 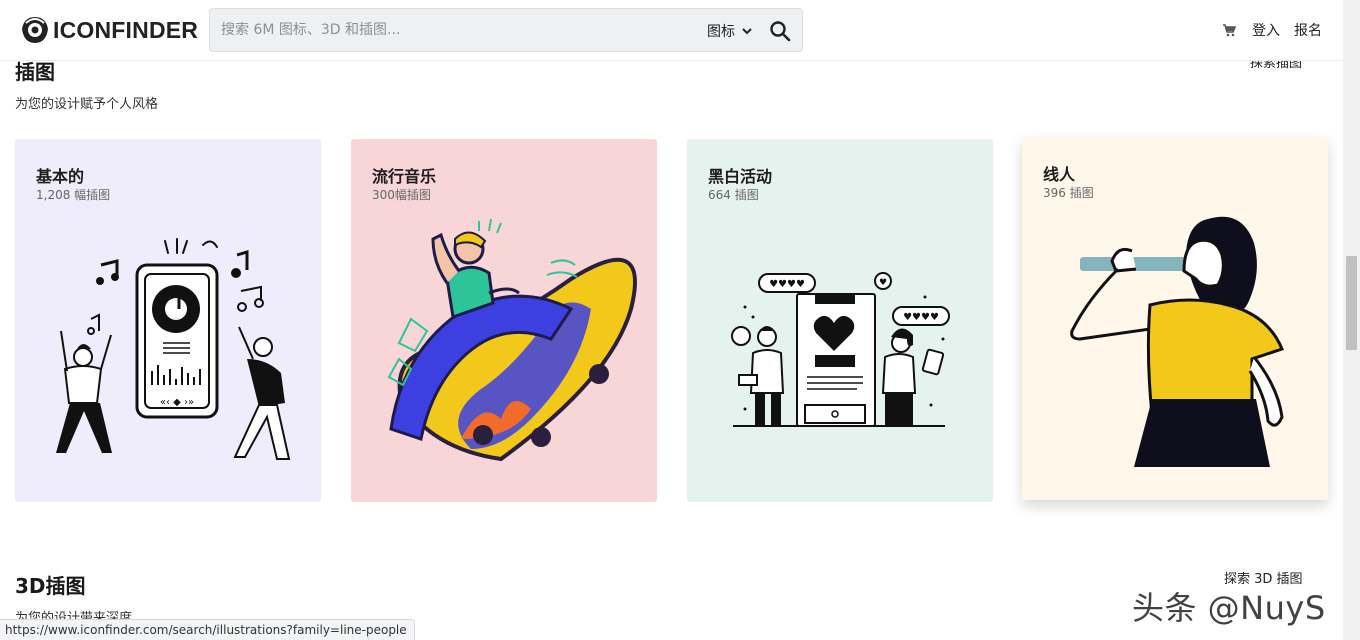 What do you see at coordinates (740, 176) in the screenshot?
I see `card-title: 黑白活动` at bounding box center [740, 176].